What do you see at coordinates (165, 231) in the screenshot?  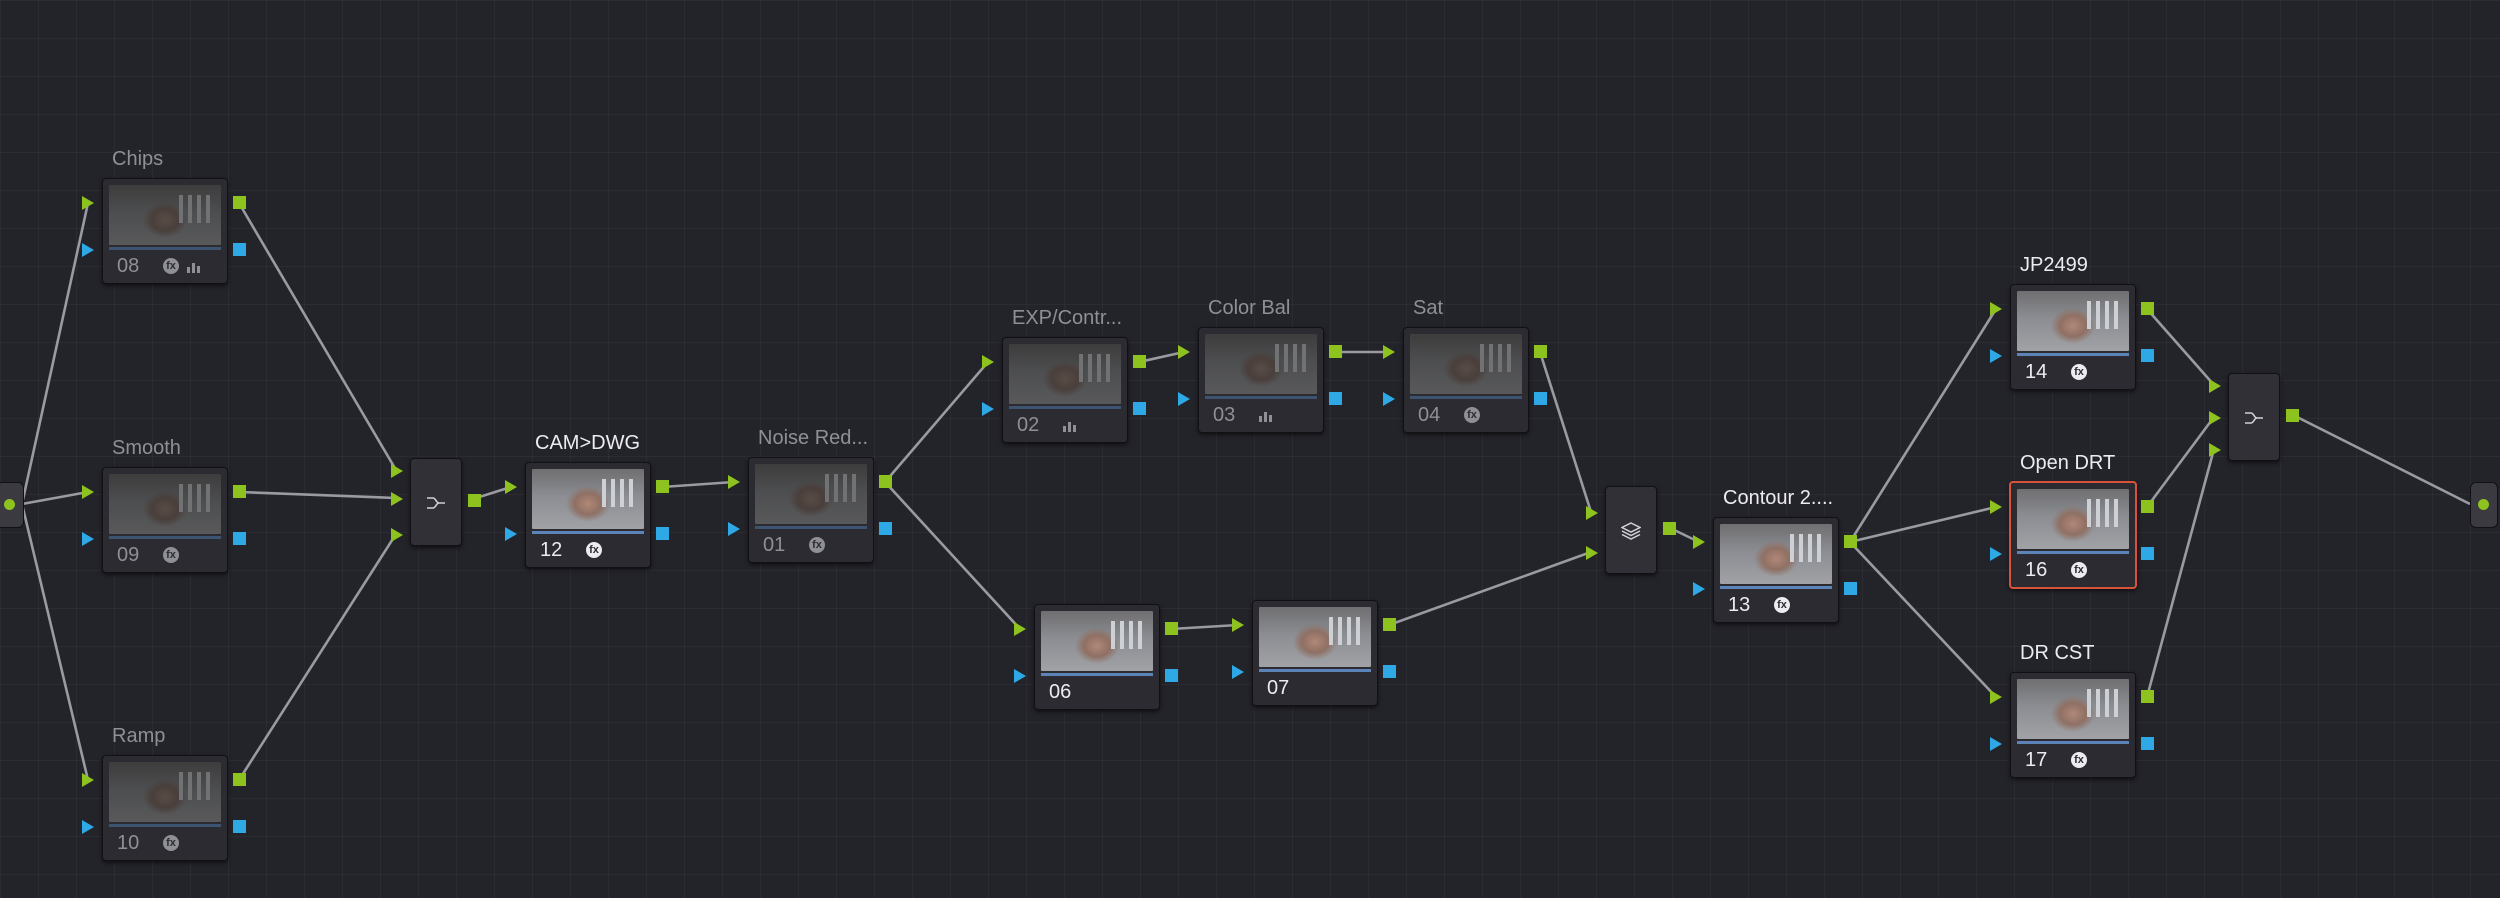 I see `node-body: 08 fx` at bounding box center [165, 231].